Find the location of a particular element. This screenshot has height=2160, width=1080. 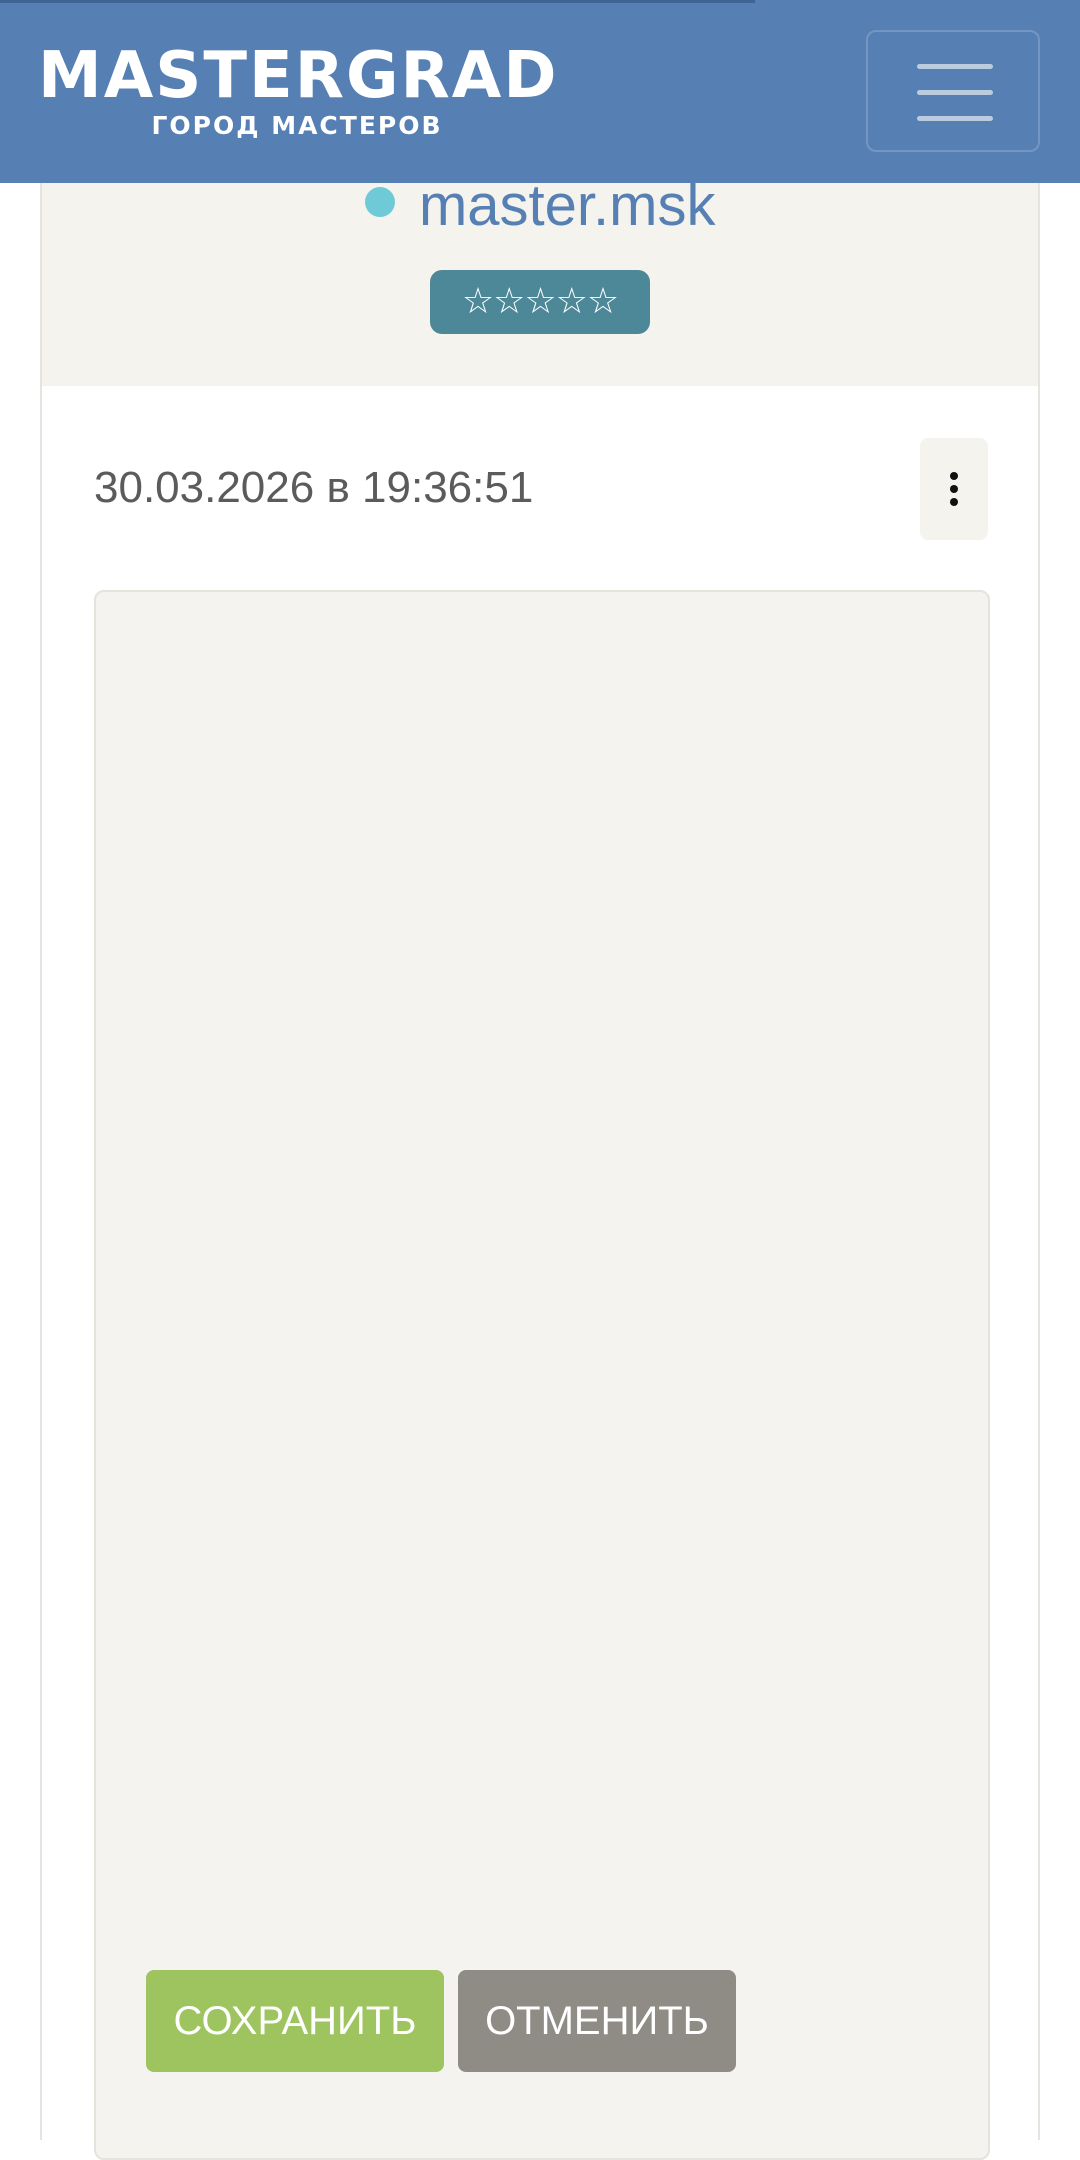

online-status-icon is located at coordinates (379, 202).